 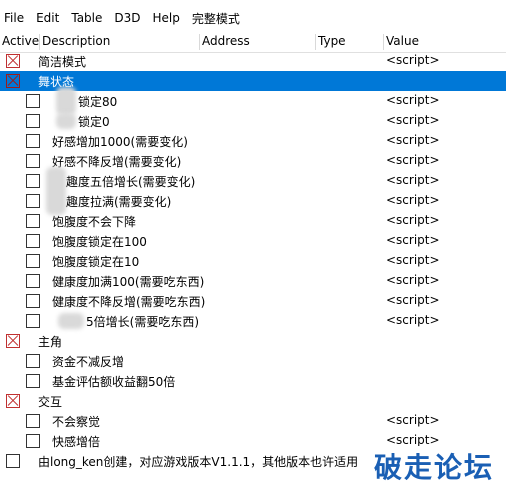 I want to click on row-description: 资金不减反增, so click(x=88, y=362).